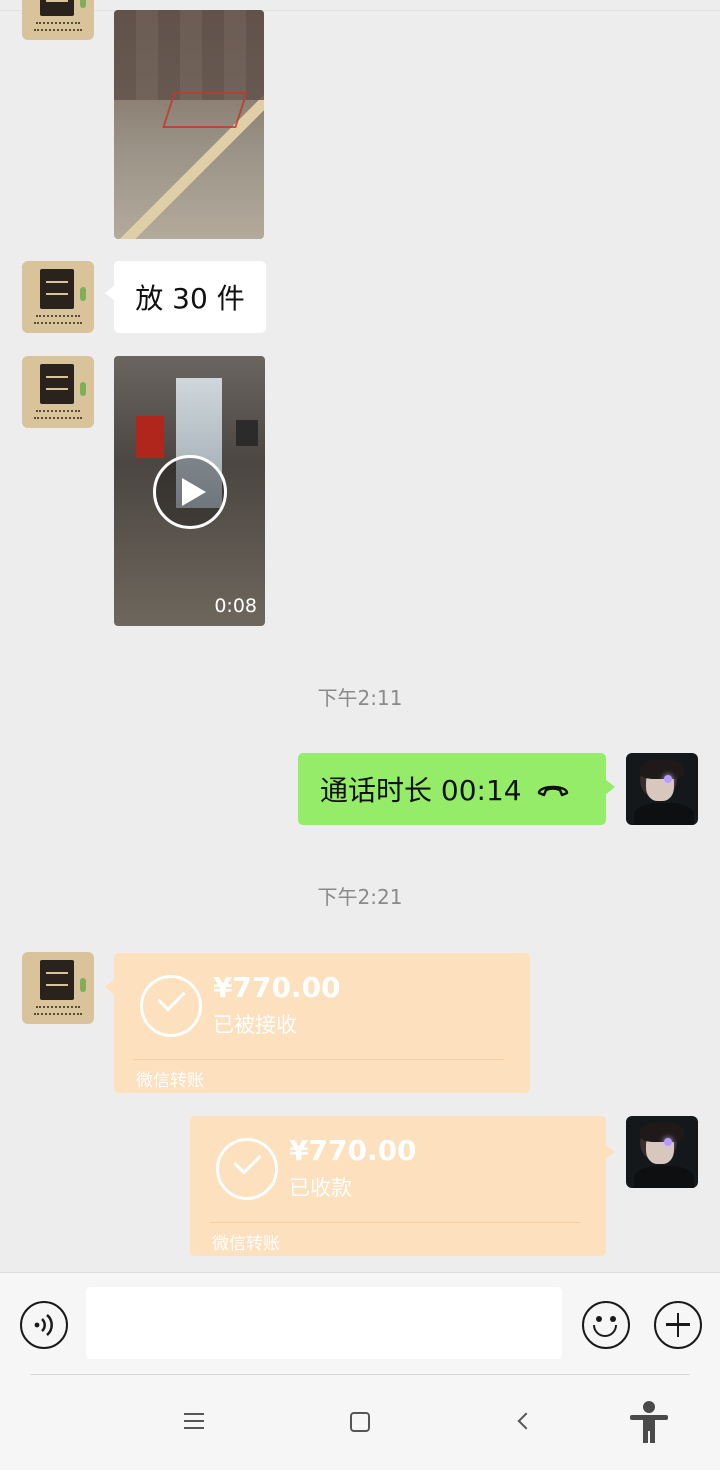 This screenshot has width=720, height=1470. Describe the element at coordinates (678, 1325) in the screenshot. I see `plus-icon` at that location.